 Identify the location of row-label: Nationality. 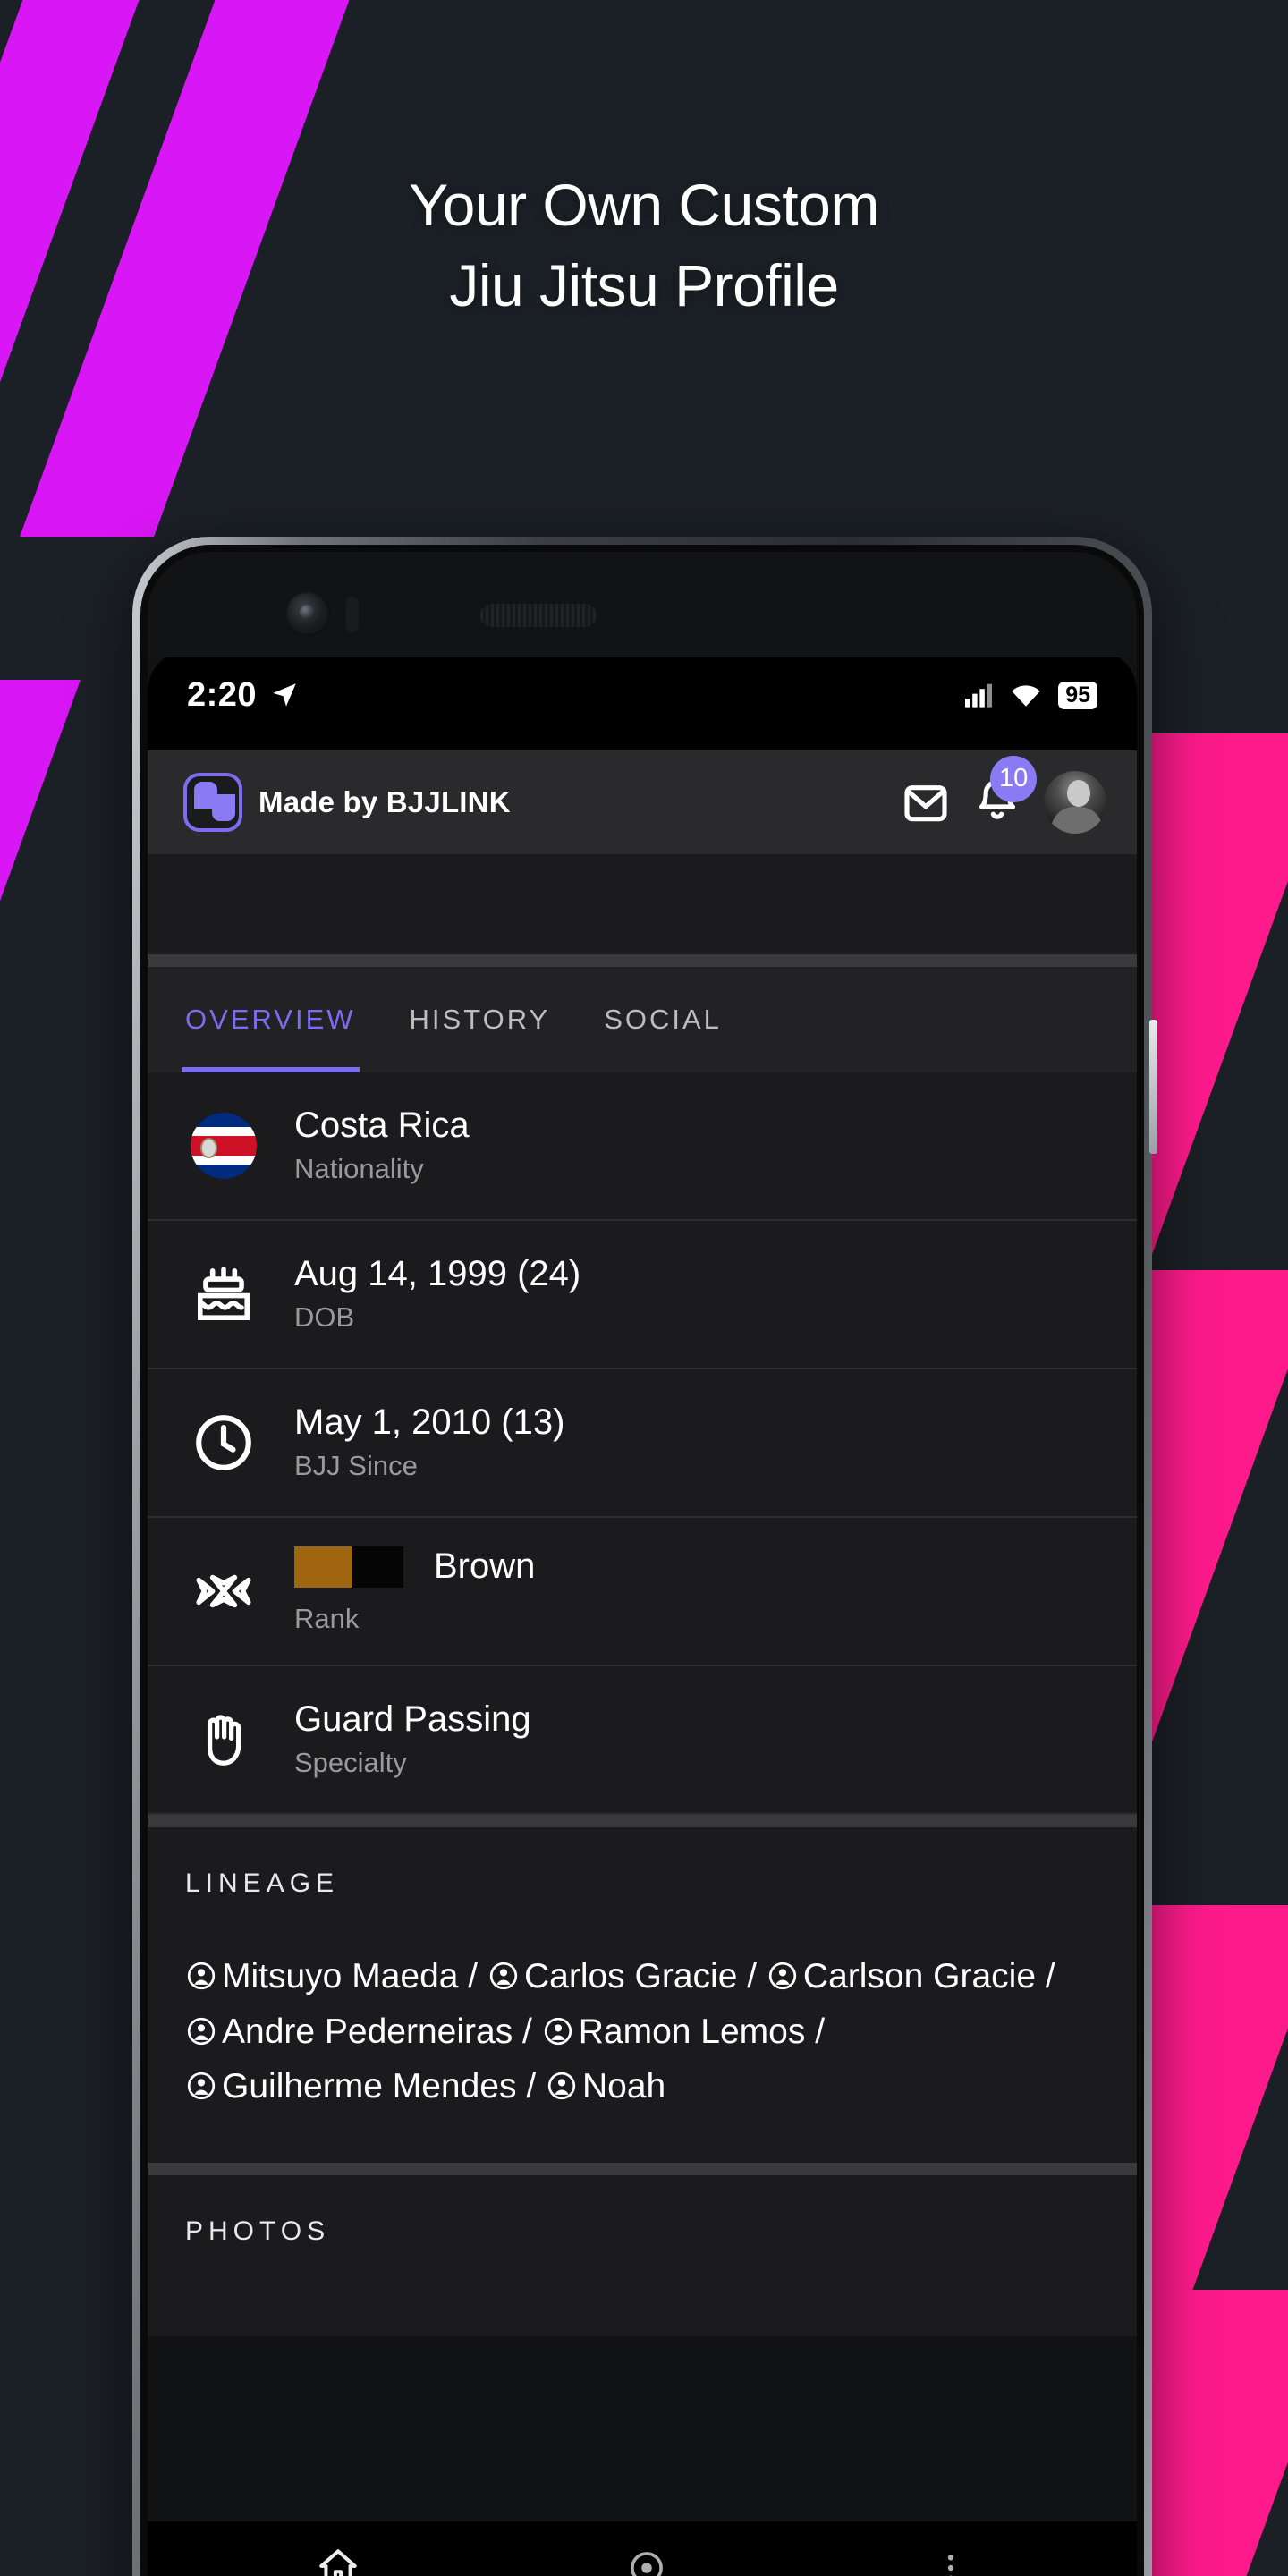
(359, 1169).